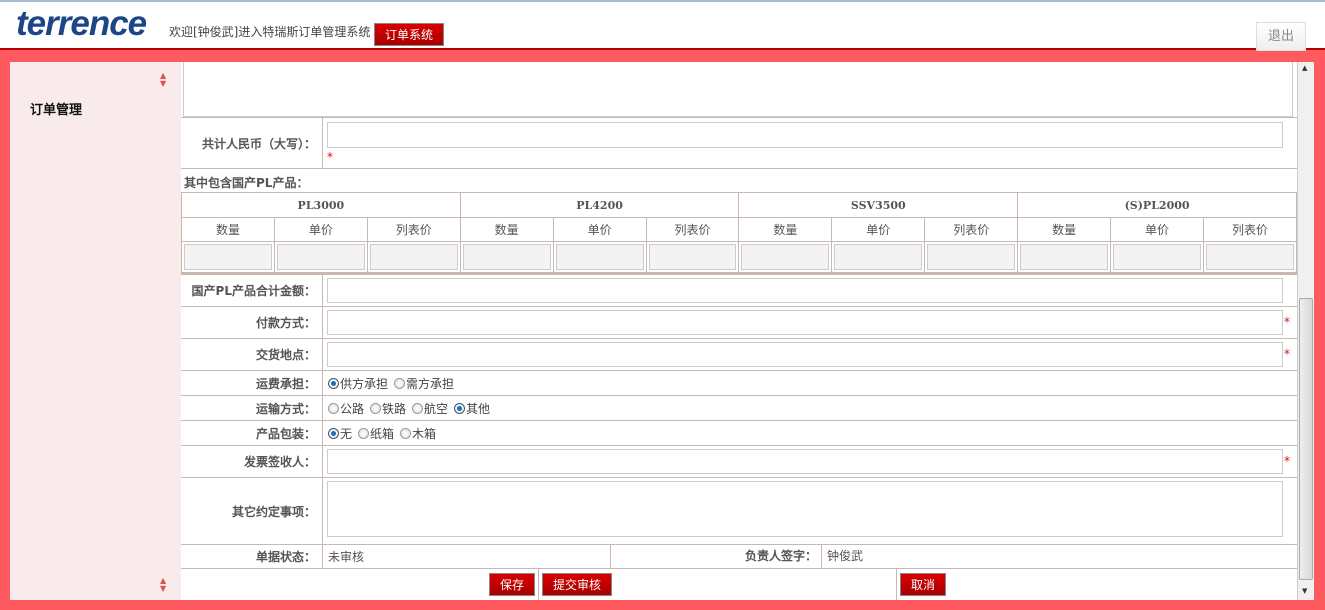 This screenshot has height=610, width=1325. What do you see at coordinates (923, 584) in the screenshot?
I see `cancel-button: 取消` at bounding box center [923, 584].